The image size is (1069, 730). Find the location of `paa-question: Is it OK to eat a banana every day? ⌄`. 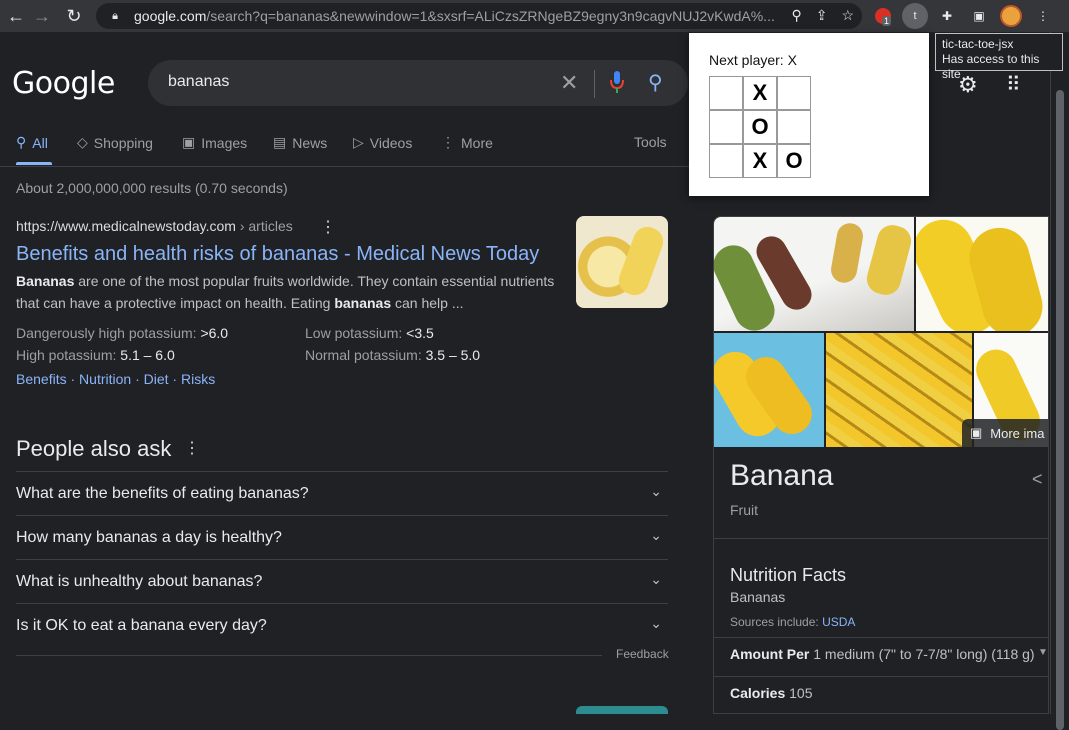

paa-question: Is it OK to eat a banana every day? ⌄ is located at coordinates (342, 625).